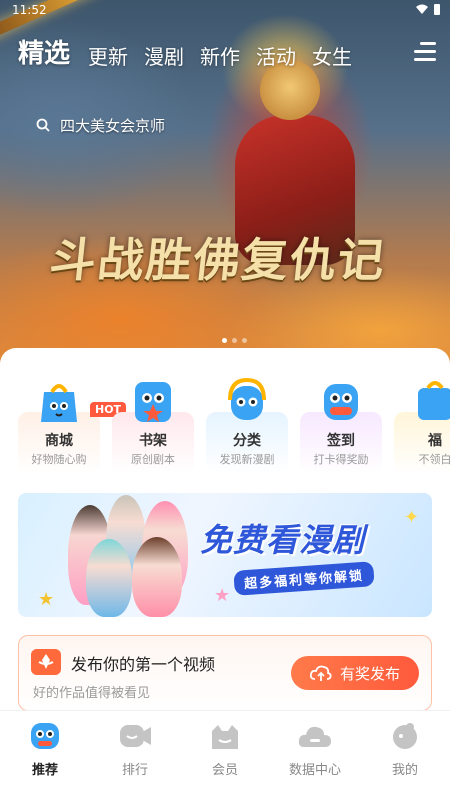 The height and width of the screenshot is (800, 450). What do you see at coordinates (92, 693) in the screenshot?
I see `publish-description: 好的作品值得被看见` at bounding box center [92, 693].